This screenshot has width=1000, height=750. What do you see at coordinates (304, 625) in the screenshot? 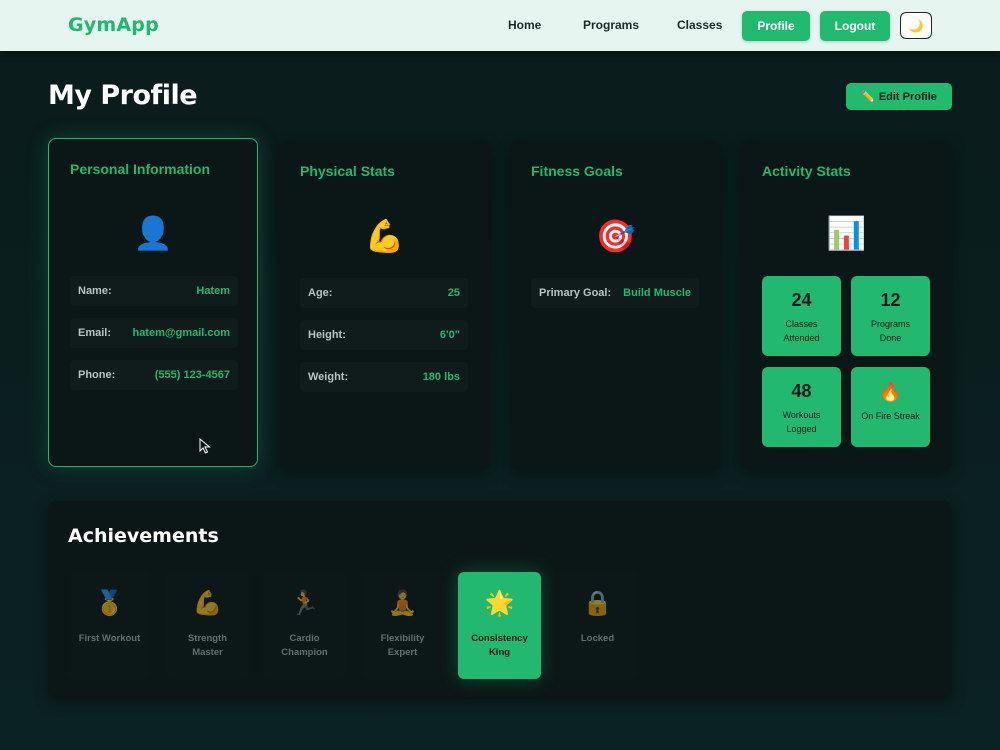
I see `badge-cardio-champion: 🏃 Cardio Champion` at bounding box center [304, 625].